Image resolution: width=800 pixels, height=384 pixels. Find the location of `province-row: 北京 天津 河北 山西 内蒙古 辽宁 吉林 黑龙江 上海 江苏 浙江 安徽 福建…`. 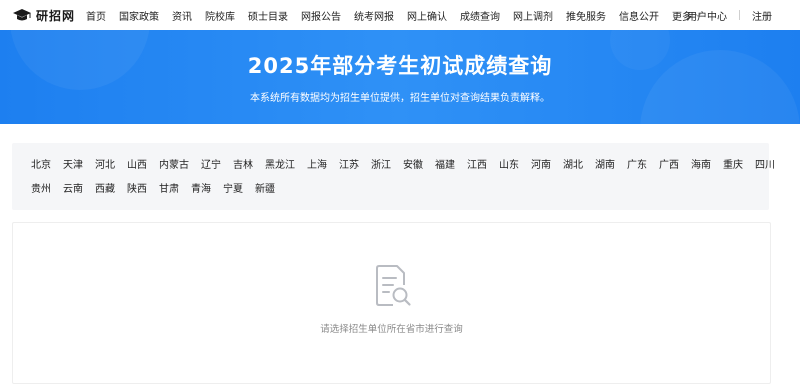

province-row: 北京 天津 河北 山西 内蒙古 辽宁 吉林 黑龙江 上海 江苏 浙江 安徽 福建… is located at coordinates (409, 163).